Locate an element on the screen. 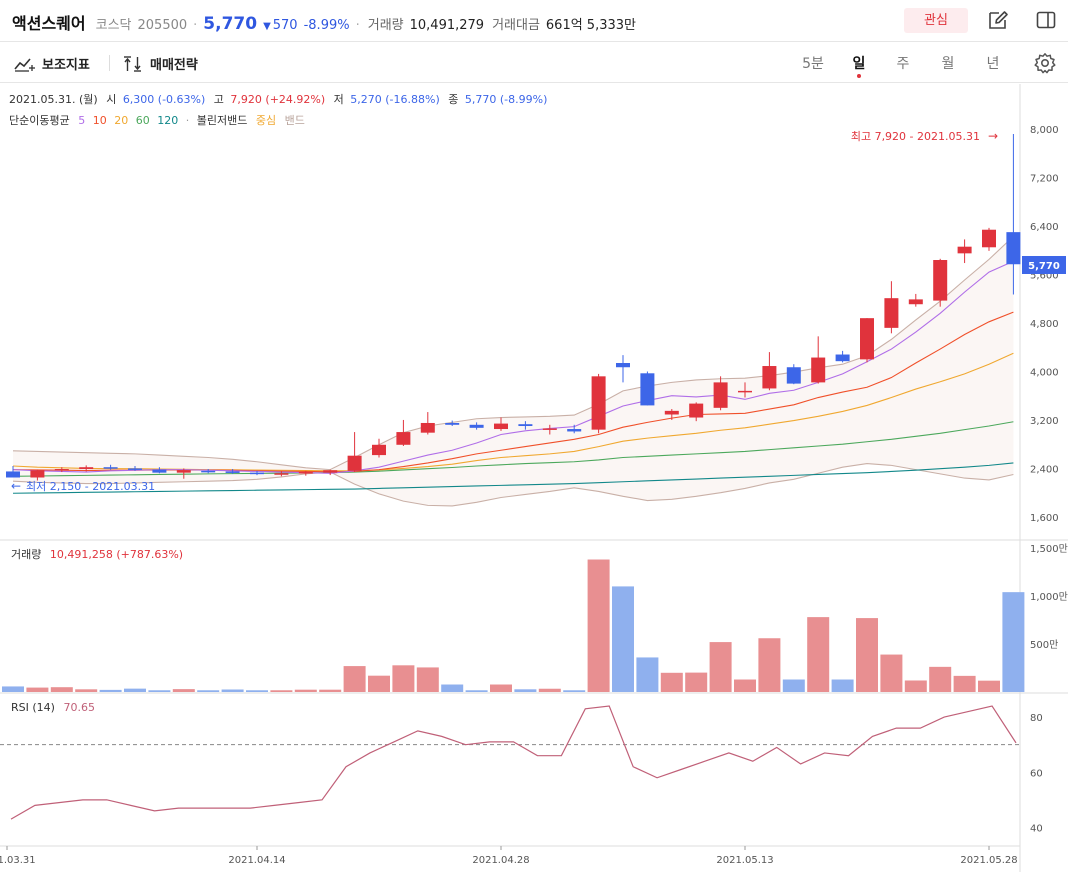  info-open-label: 시 is located at coordinates (111, 99).